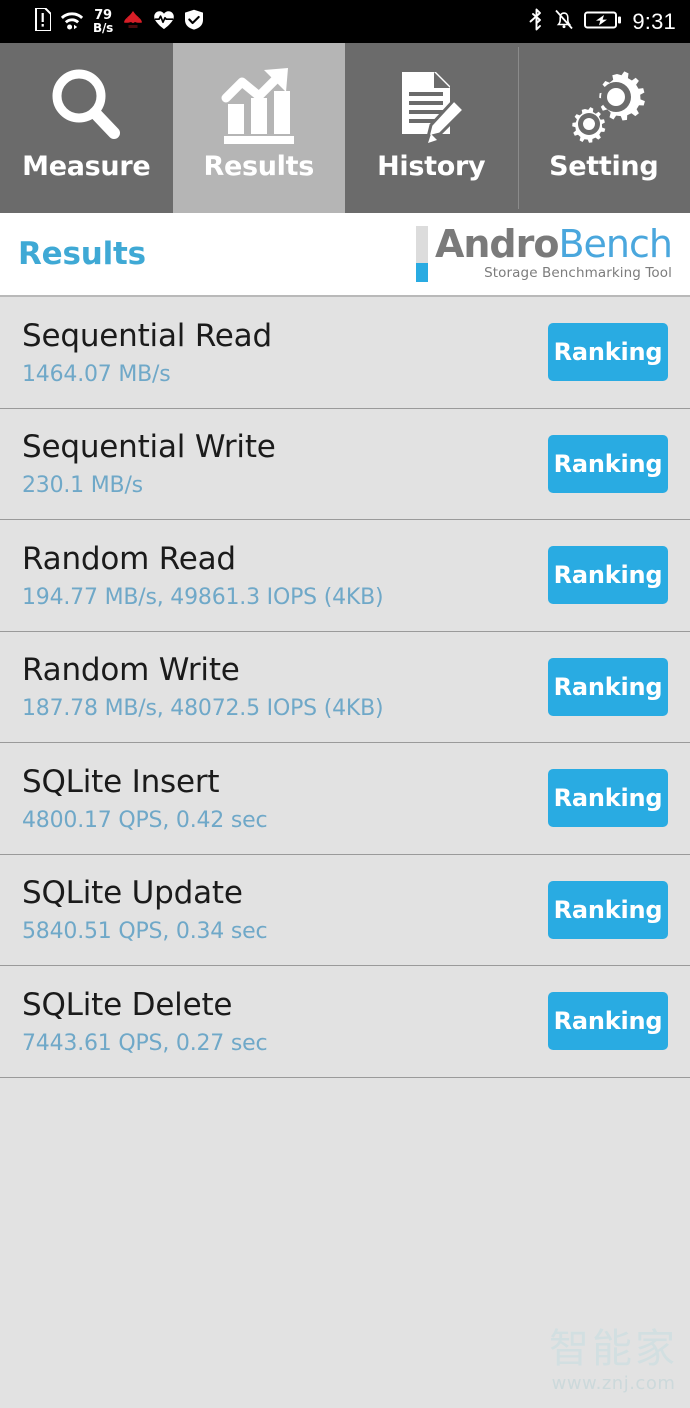  Describe the element at coordinates (149, 447) in the screenshot. I see `result-title: Sequential Write` at that location.